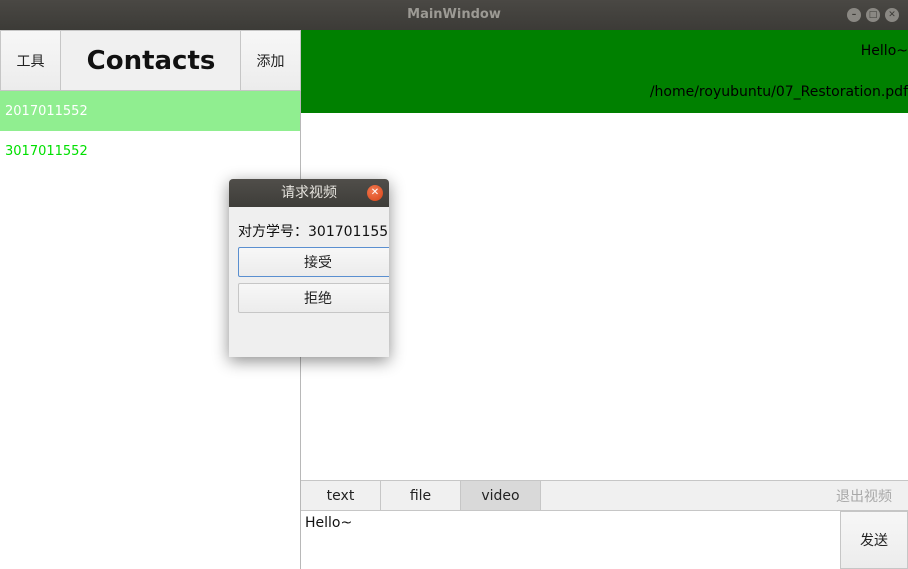 This screenshot has width=908, height=569. What do you see at coordinates (150, 111) in the screenshot?
I see `contact-item: 2017011552` at bounding box center [150, 111].